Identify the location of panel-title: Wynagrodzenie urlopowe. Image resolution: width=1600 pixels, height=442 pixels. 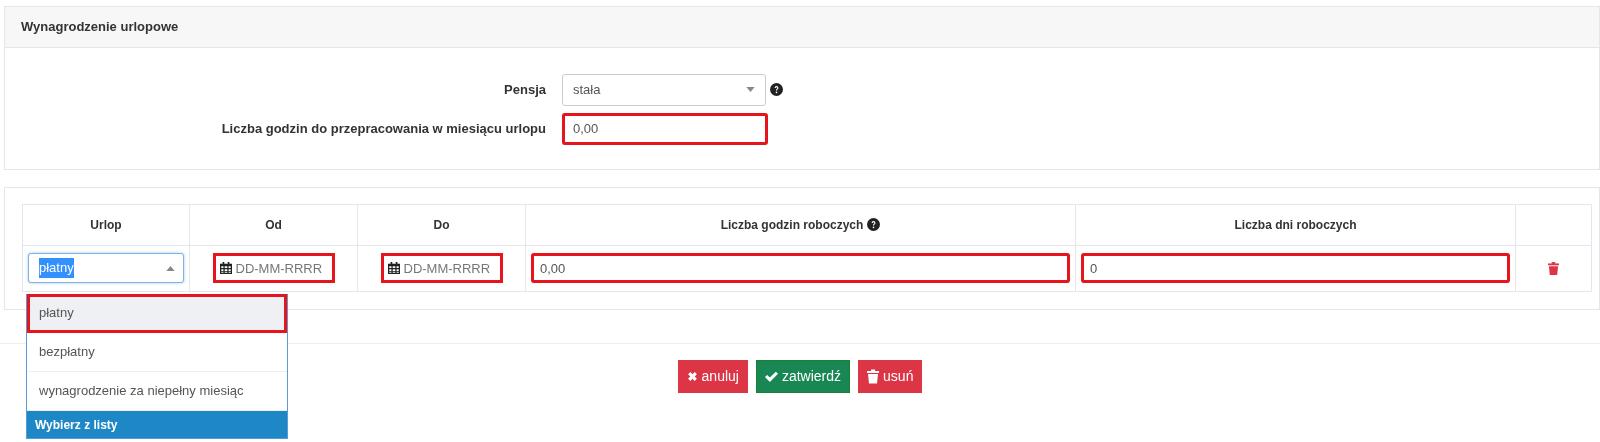
(802, 27).